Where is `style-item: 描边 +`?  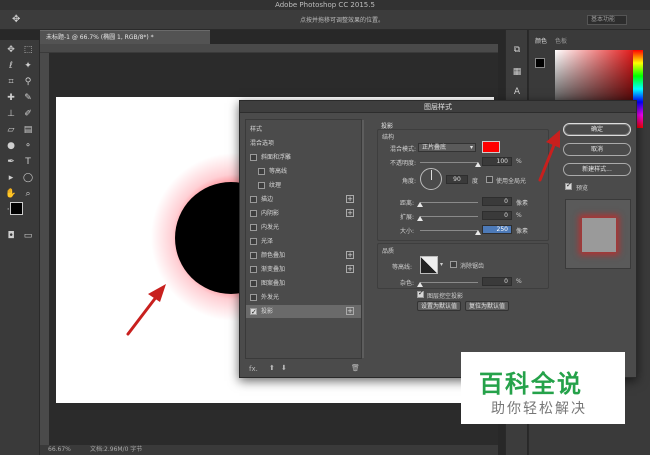
style-item: 描边 + is located at coordinates (303, 199).